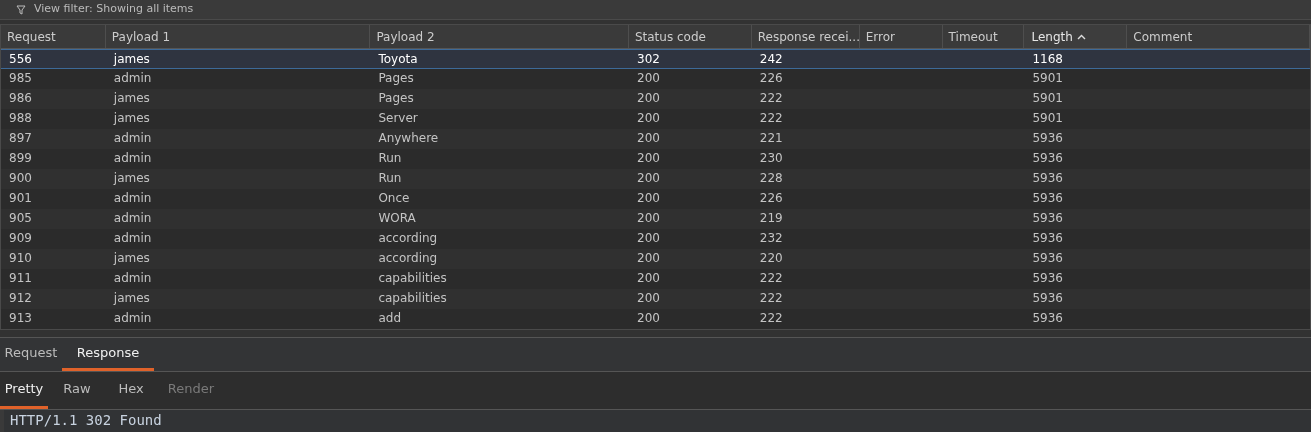  I want to click on table-cell-text: 219, so click(771, 218).